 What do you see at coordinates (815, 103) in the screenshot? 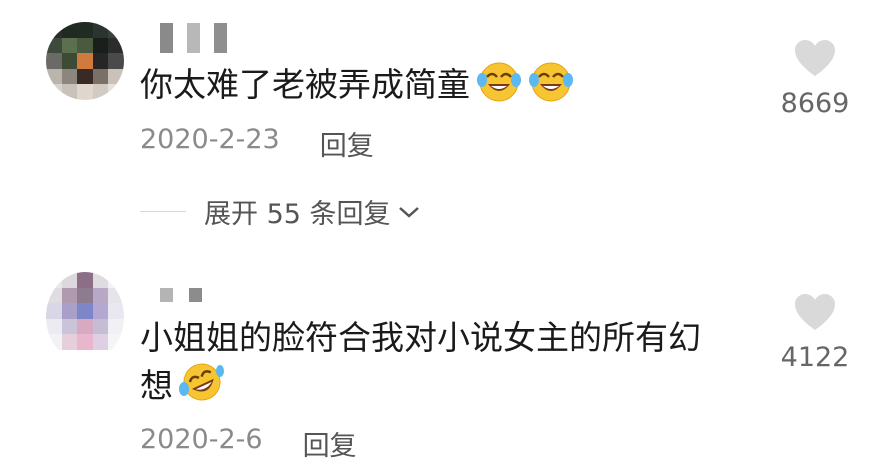
I see `like-count: 8669` at bounding box center [815, 103].